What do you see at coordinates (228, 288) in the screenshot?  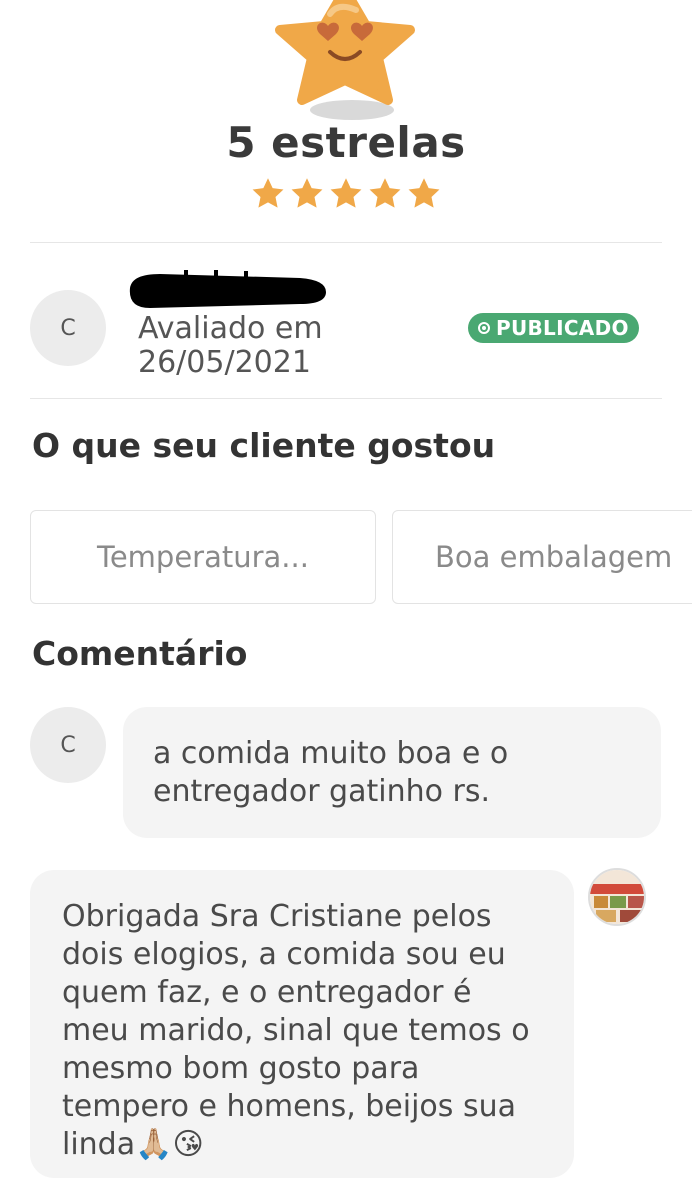 I see `redacted-name` at bounding box center [228, 288].